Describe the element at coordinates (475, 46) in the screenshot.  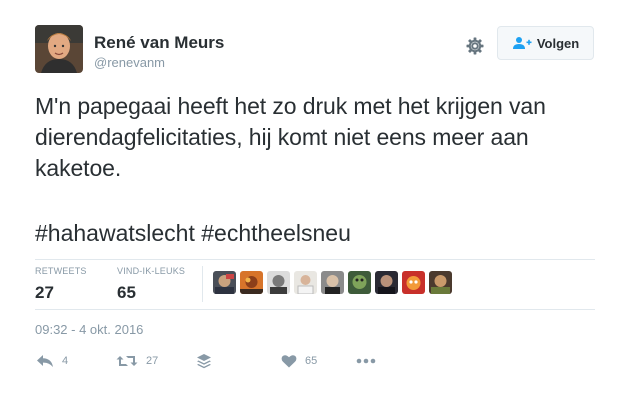
I see `gear-icon` at that location.